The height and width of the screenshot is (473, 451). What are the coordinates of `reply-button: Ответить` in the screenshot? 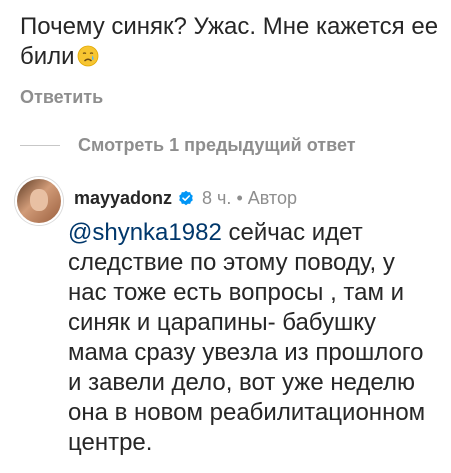 It's located at (61, 97).